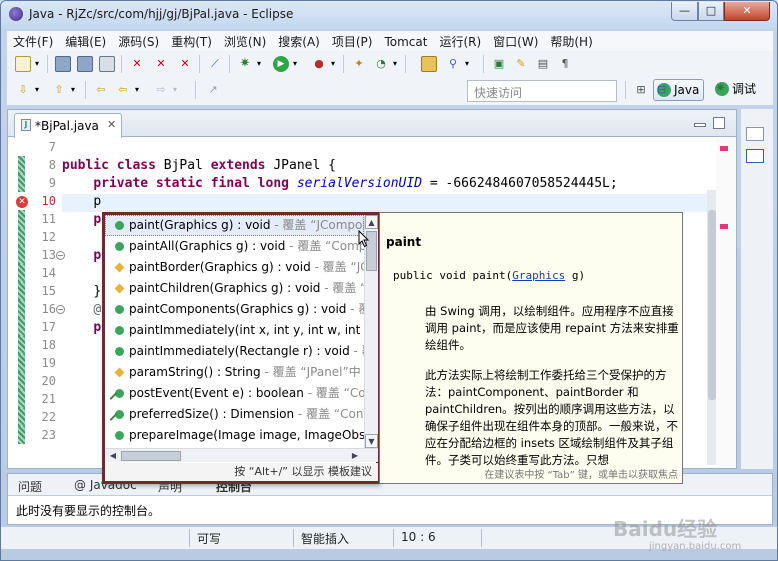 This screenshot has width=778, height=561. Describe the element at coordinates (352, 41) in the screenshot. I see `menu-project: 项目(P)` at that location.